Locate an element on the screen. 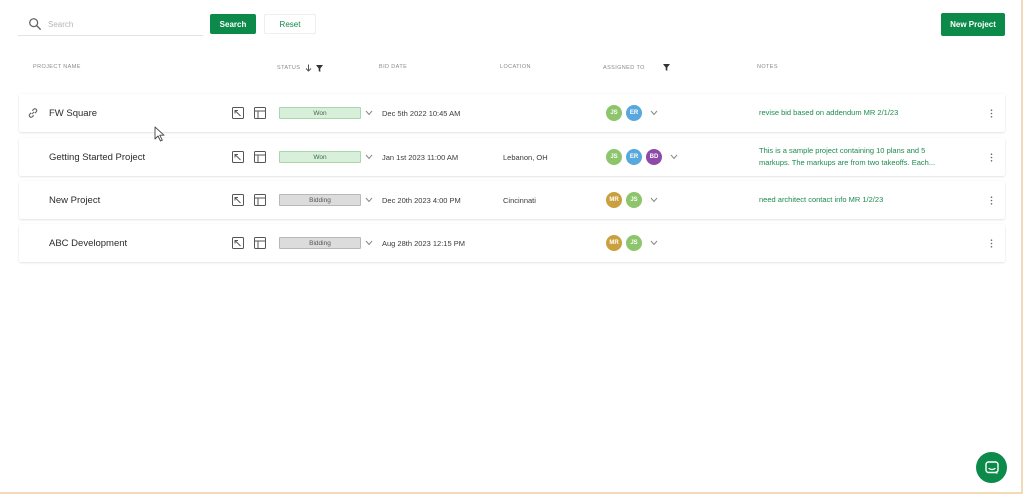 The image size is (1023, 494). search-box is located at coordinates (110, 24).